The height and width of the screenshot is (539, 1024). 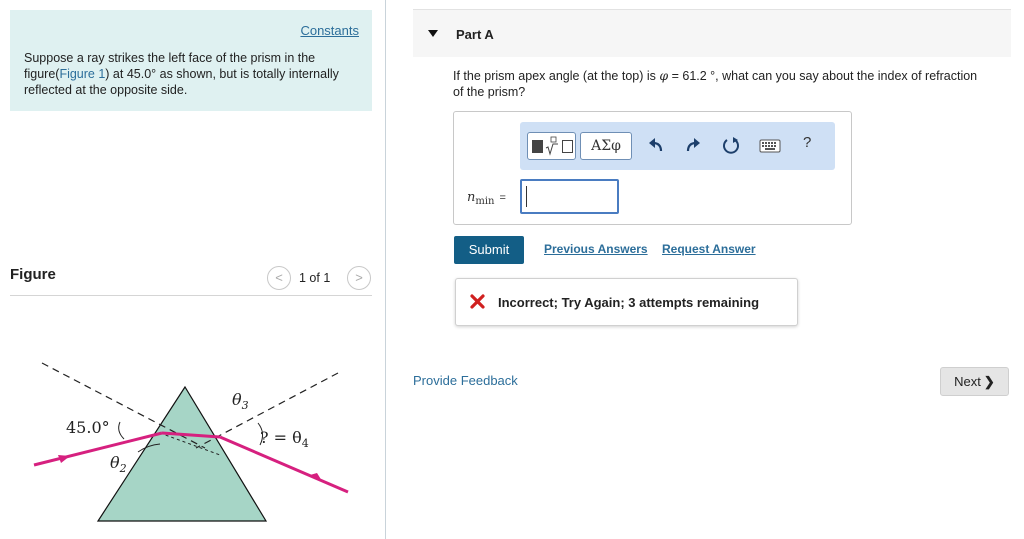 I want to click on phi-symbol: φ, so click(x=664, y=75).